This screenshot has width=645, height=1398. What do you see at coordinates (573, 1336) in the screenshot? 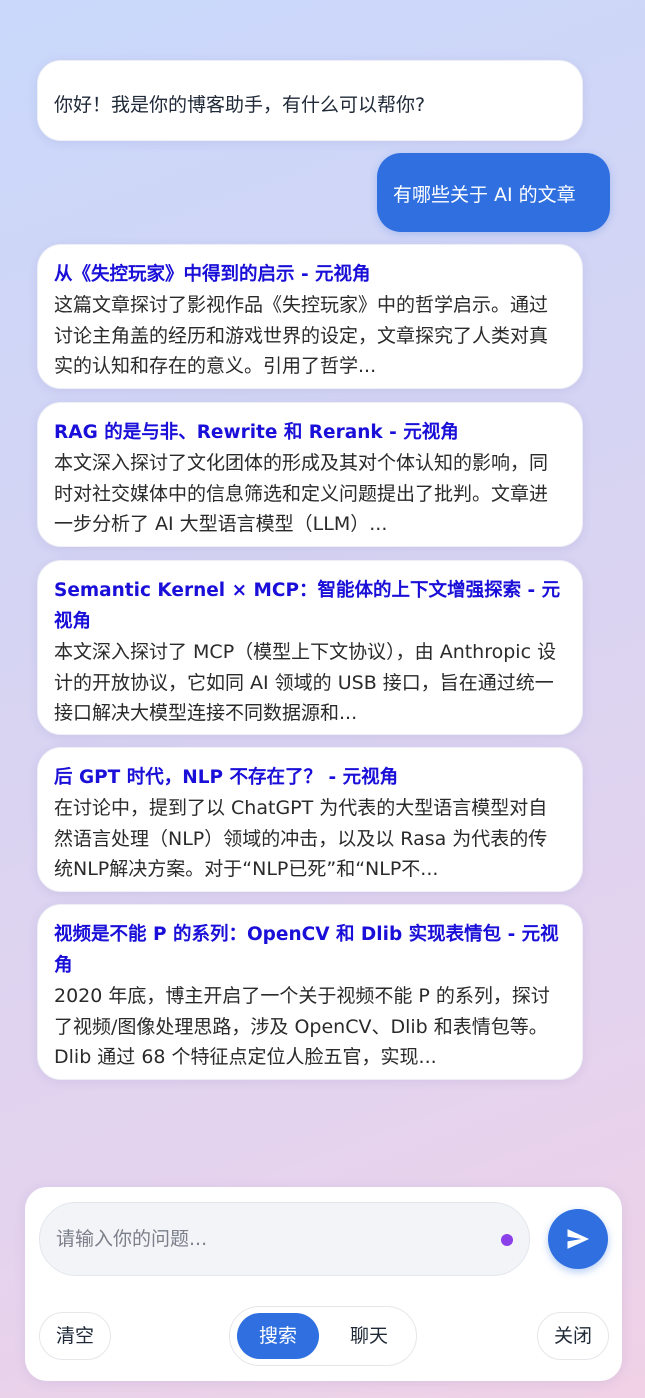
I see `close-button: 关闭` at bounding box center [573, 1336].